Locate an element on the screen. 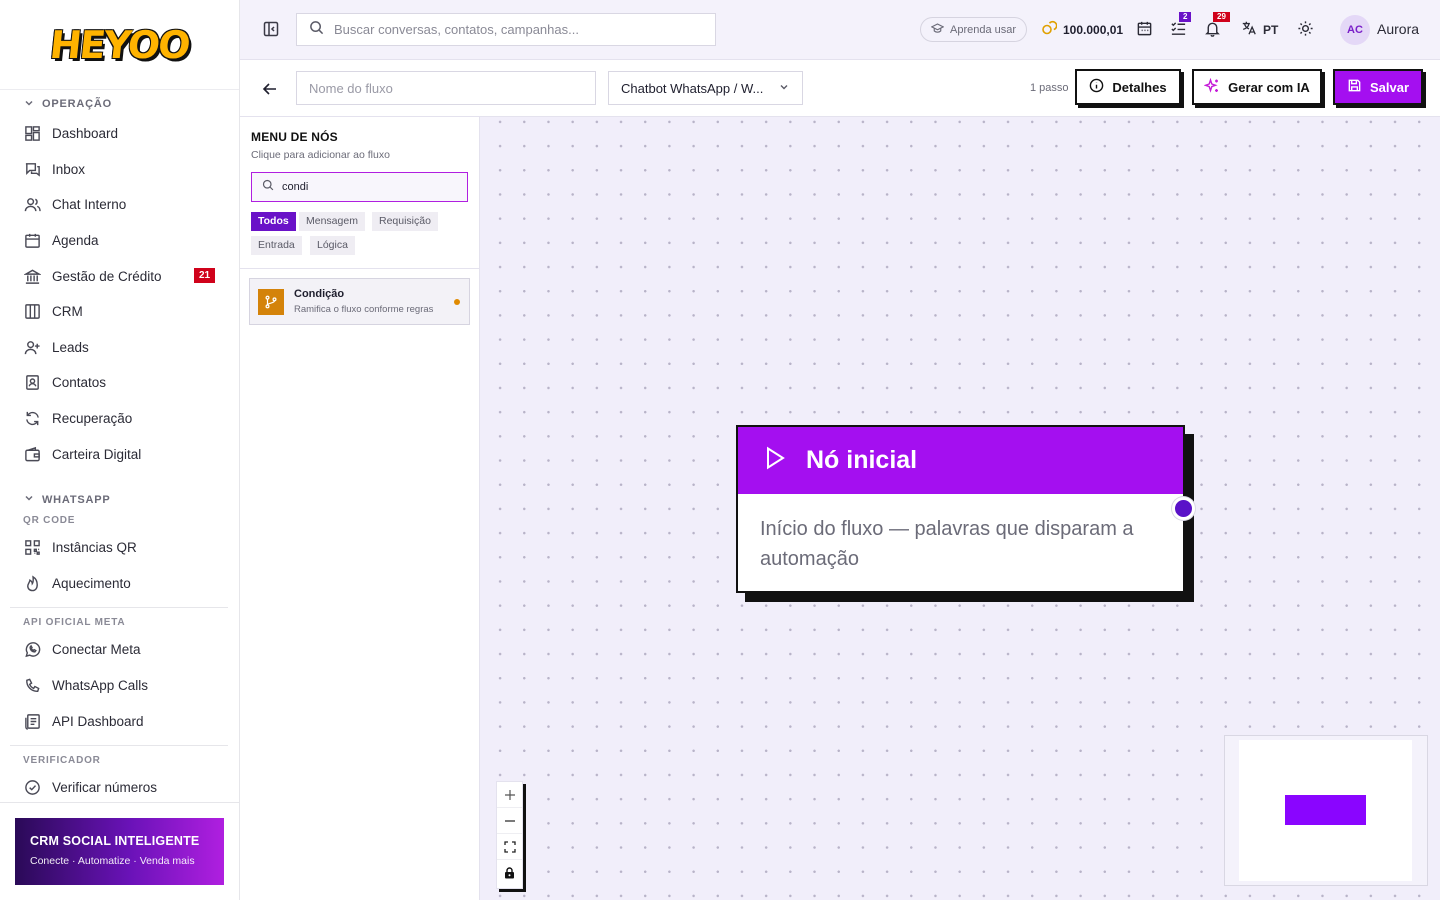 Image resolution: width=1440 pixels, height=900 pixels. sidebar-item-api-dashboard: API Dashboard is located at coordinates (120, 721).